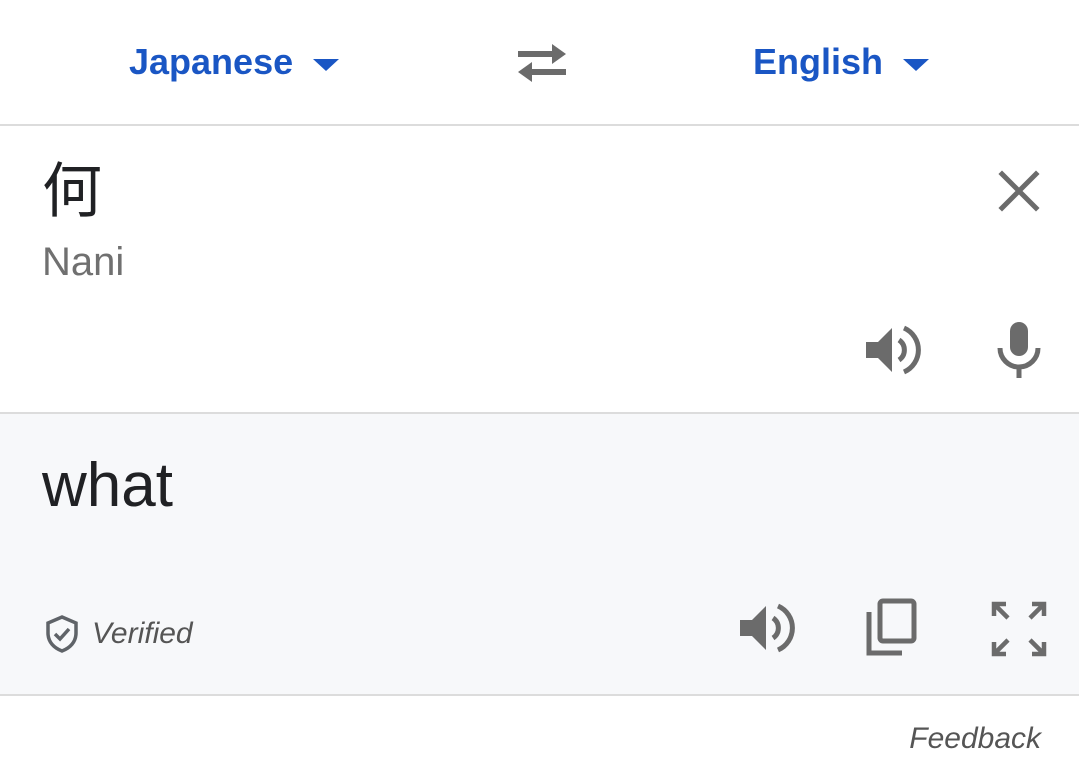 The height and width of the screenshot is (779, 1079). What do you see at coordinates (72, 192) in the screenshot?
I see `source-text: 何` at bounding box center [72, 192].